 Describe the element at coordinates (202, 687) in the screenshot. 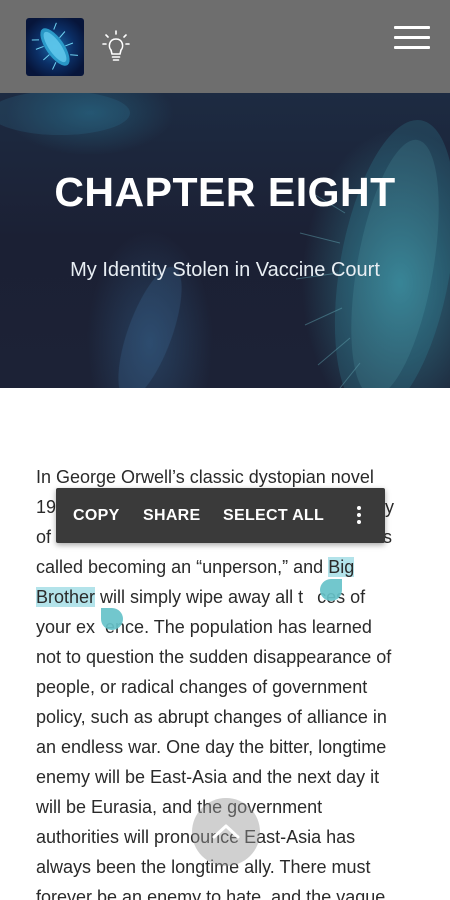

I see `text-line: people, or radical changes of government` at that location.